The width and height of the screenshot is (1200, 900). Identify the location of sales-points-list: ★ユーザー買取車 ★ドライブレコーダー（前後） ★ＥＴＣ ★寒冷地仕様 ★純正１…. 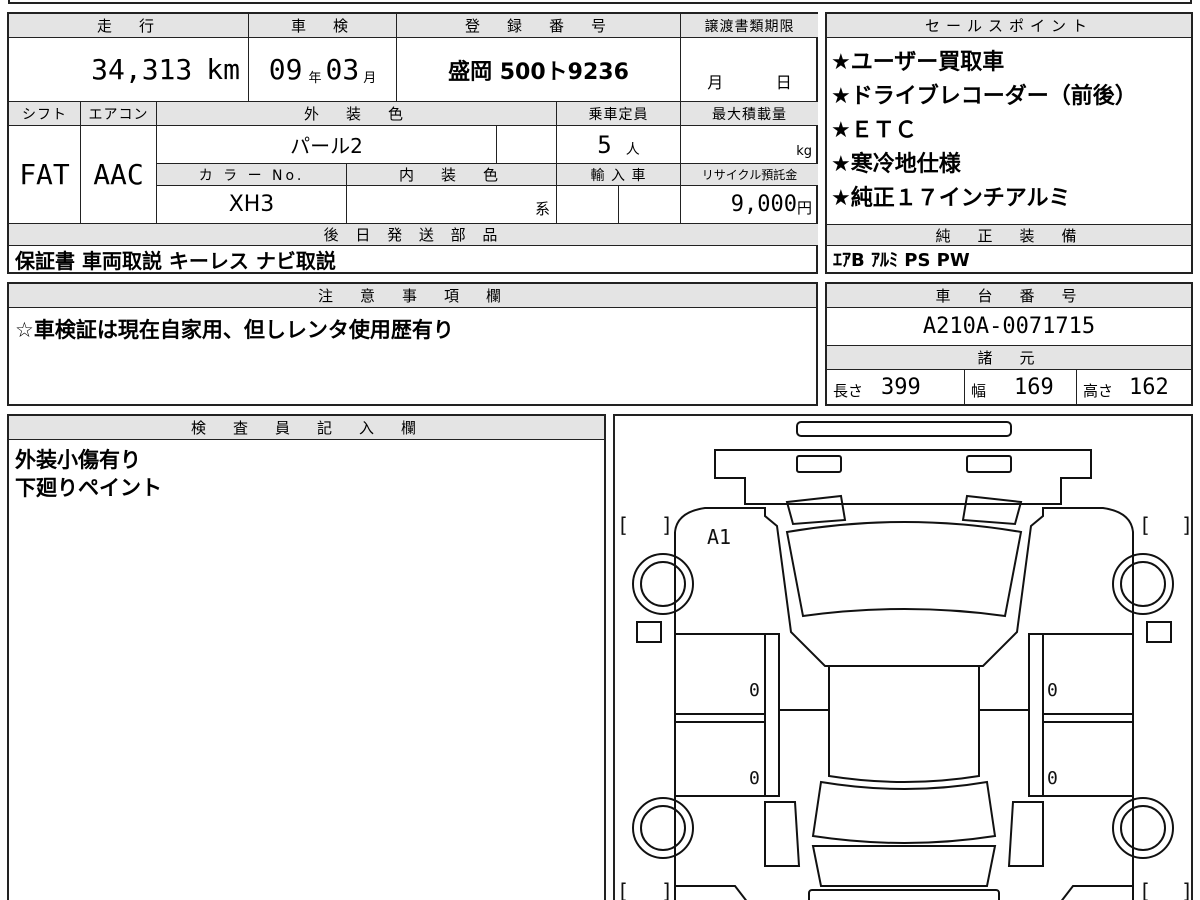
(1009, 131).